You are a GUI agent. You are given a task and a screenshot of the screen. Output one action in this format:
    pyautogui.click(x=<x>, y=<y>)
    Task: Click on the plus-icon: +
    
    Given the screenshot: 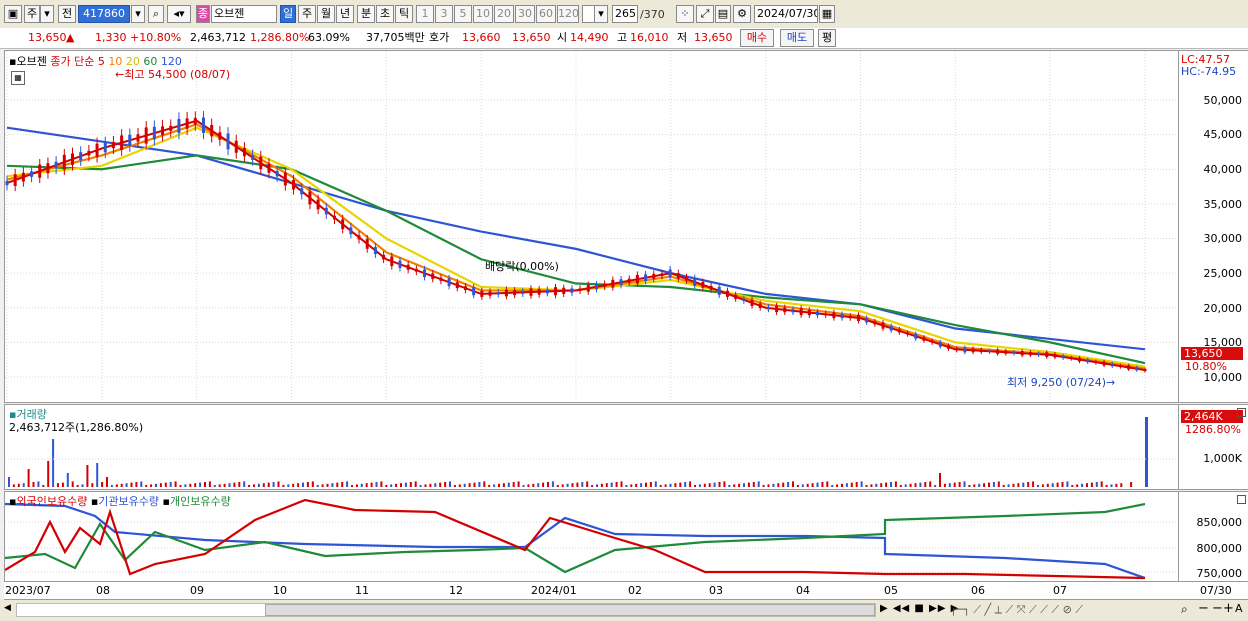 What is the action you would take?
    pyautogui.click(x=1228, y=608)
    